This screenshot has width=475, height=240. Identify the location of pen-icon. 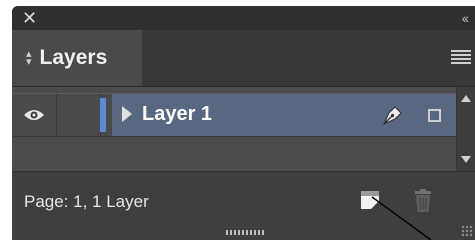
(392, 116).